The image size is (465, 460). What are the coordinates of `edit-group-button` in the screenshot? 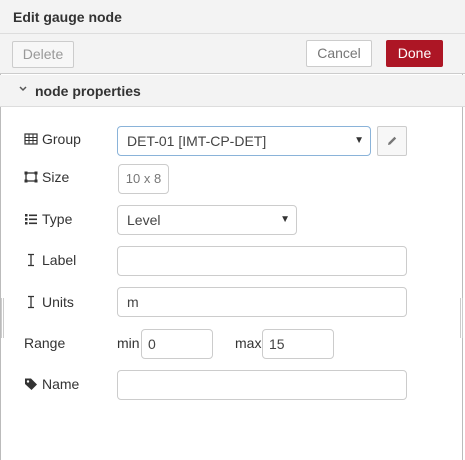 It's located at (392, 141).